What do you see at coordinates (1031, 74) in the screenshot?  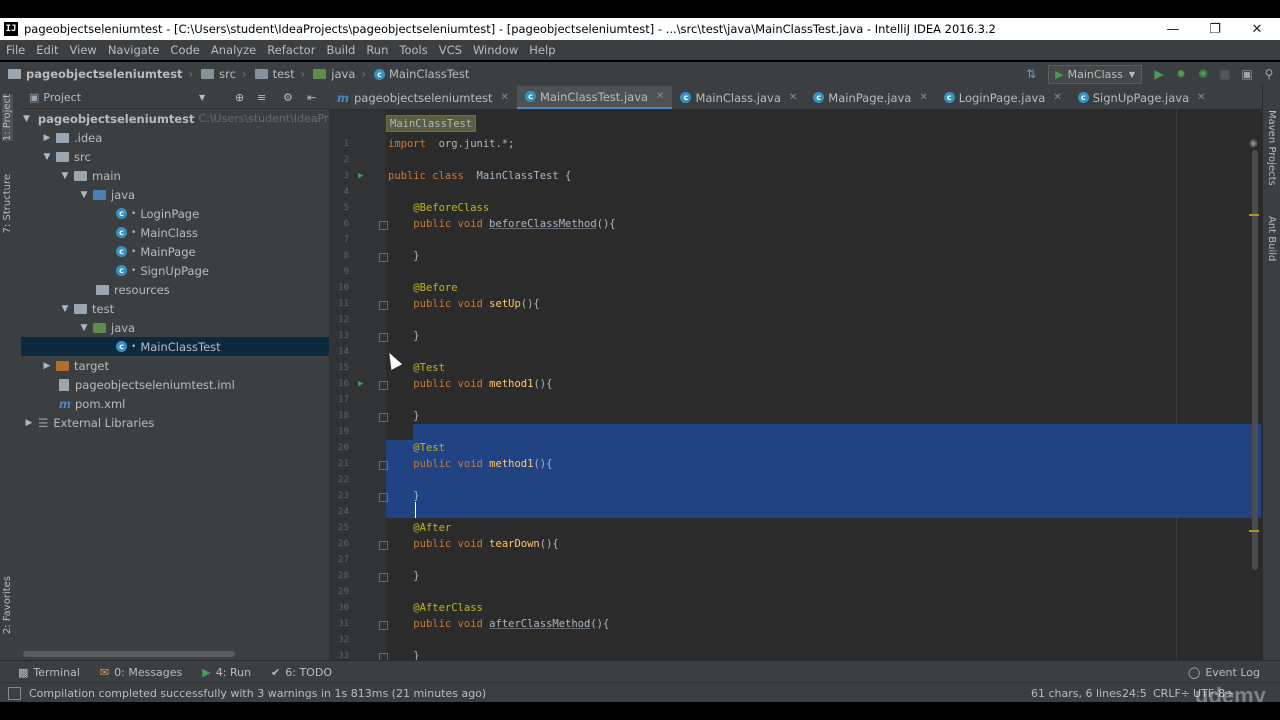 I see `build-icon: ⇅` at bounding box center [1031, 74].